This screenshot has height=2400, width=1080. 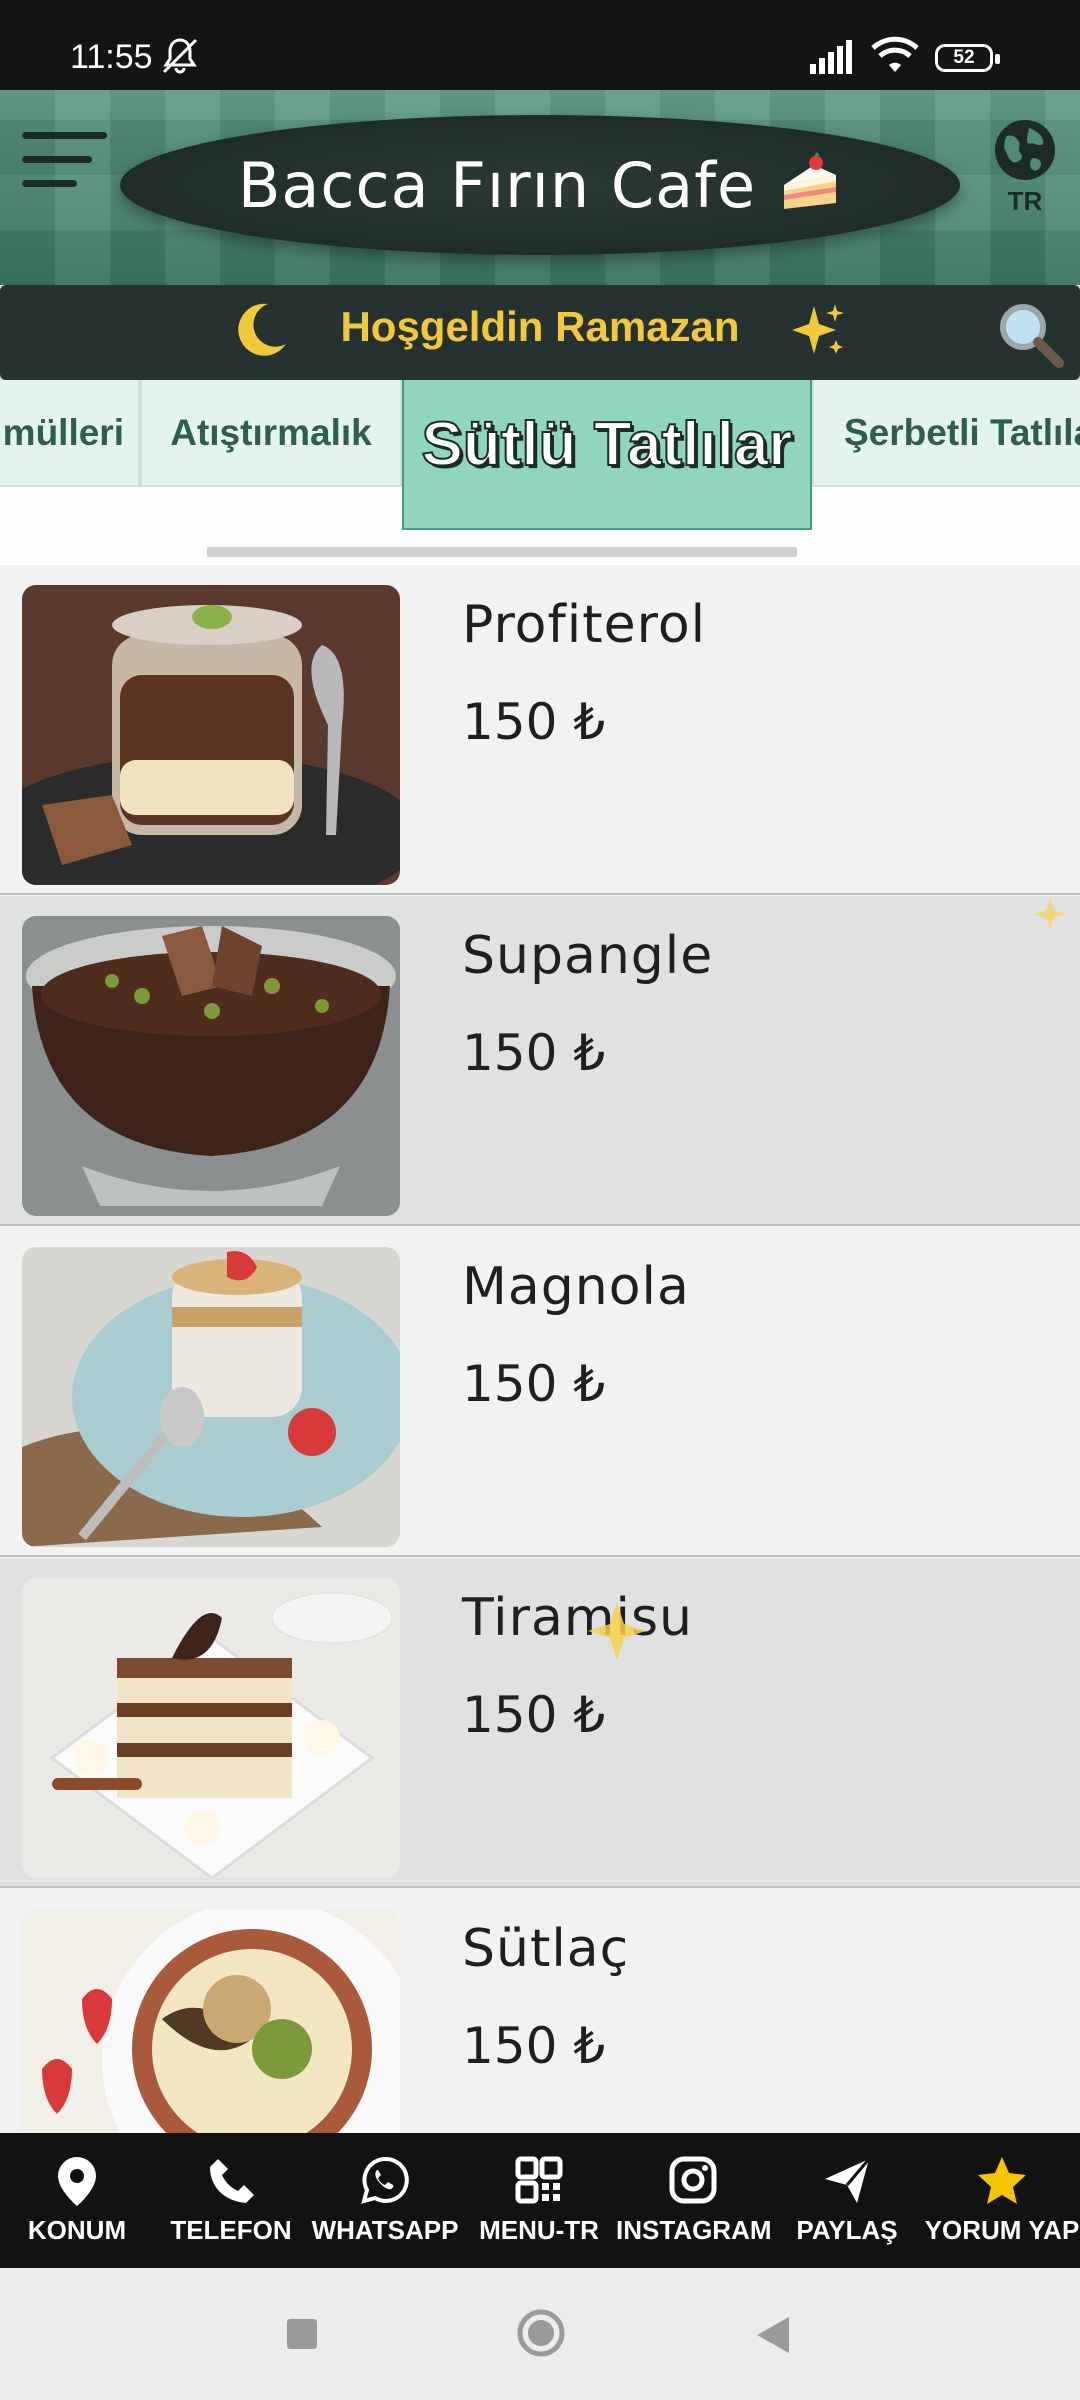 I want to click on ramadan-banner: Hoşgeldin Ramazan, so click(x=540, y=332).